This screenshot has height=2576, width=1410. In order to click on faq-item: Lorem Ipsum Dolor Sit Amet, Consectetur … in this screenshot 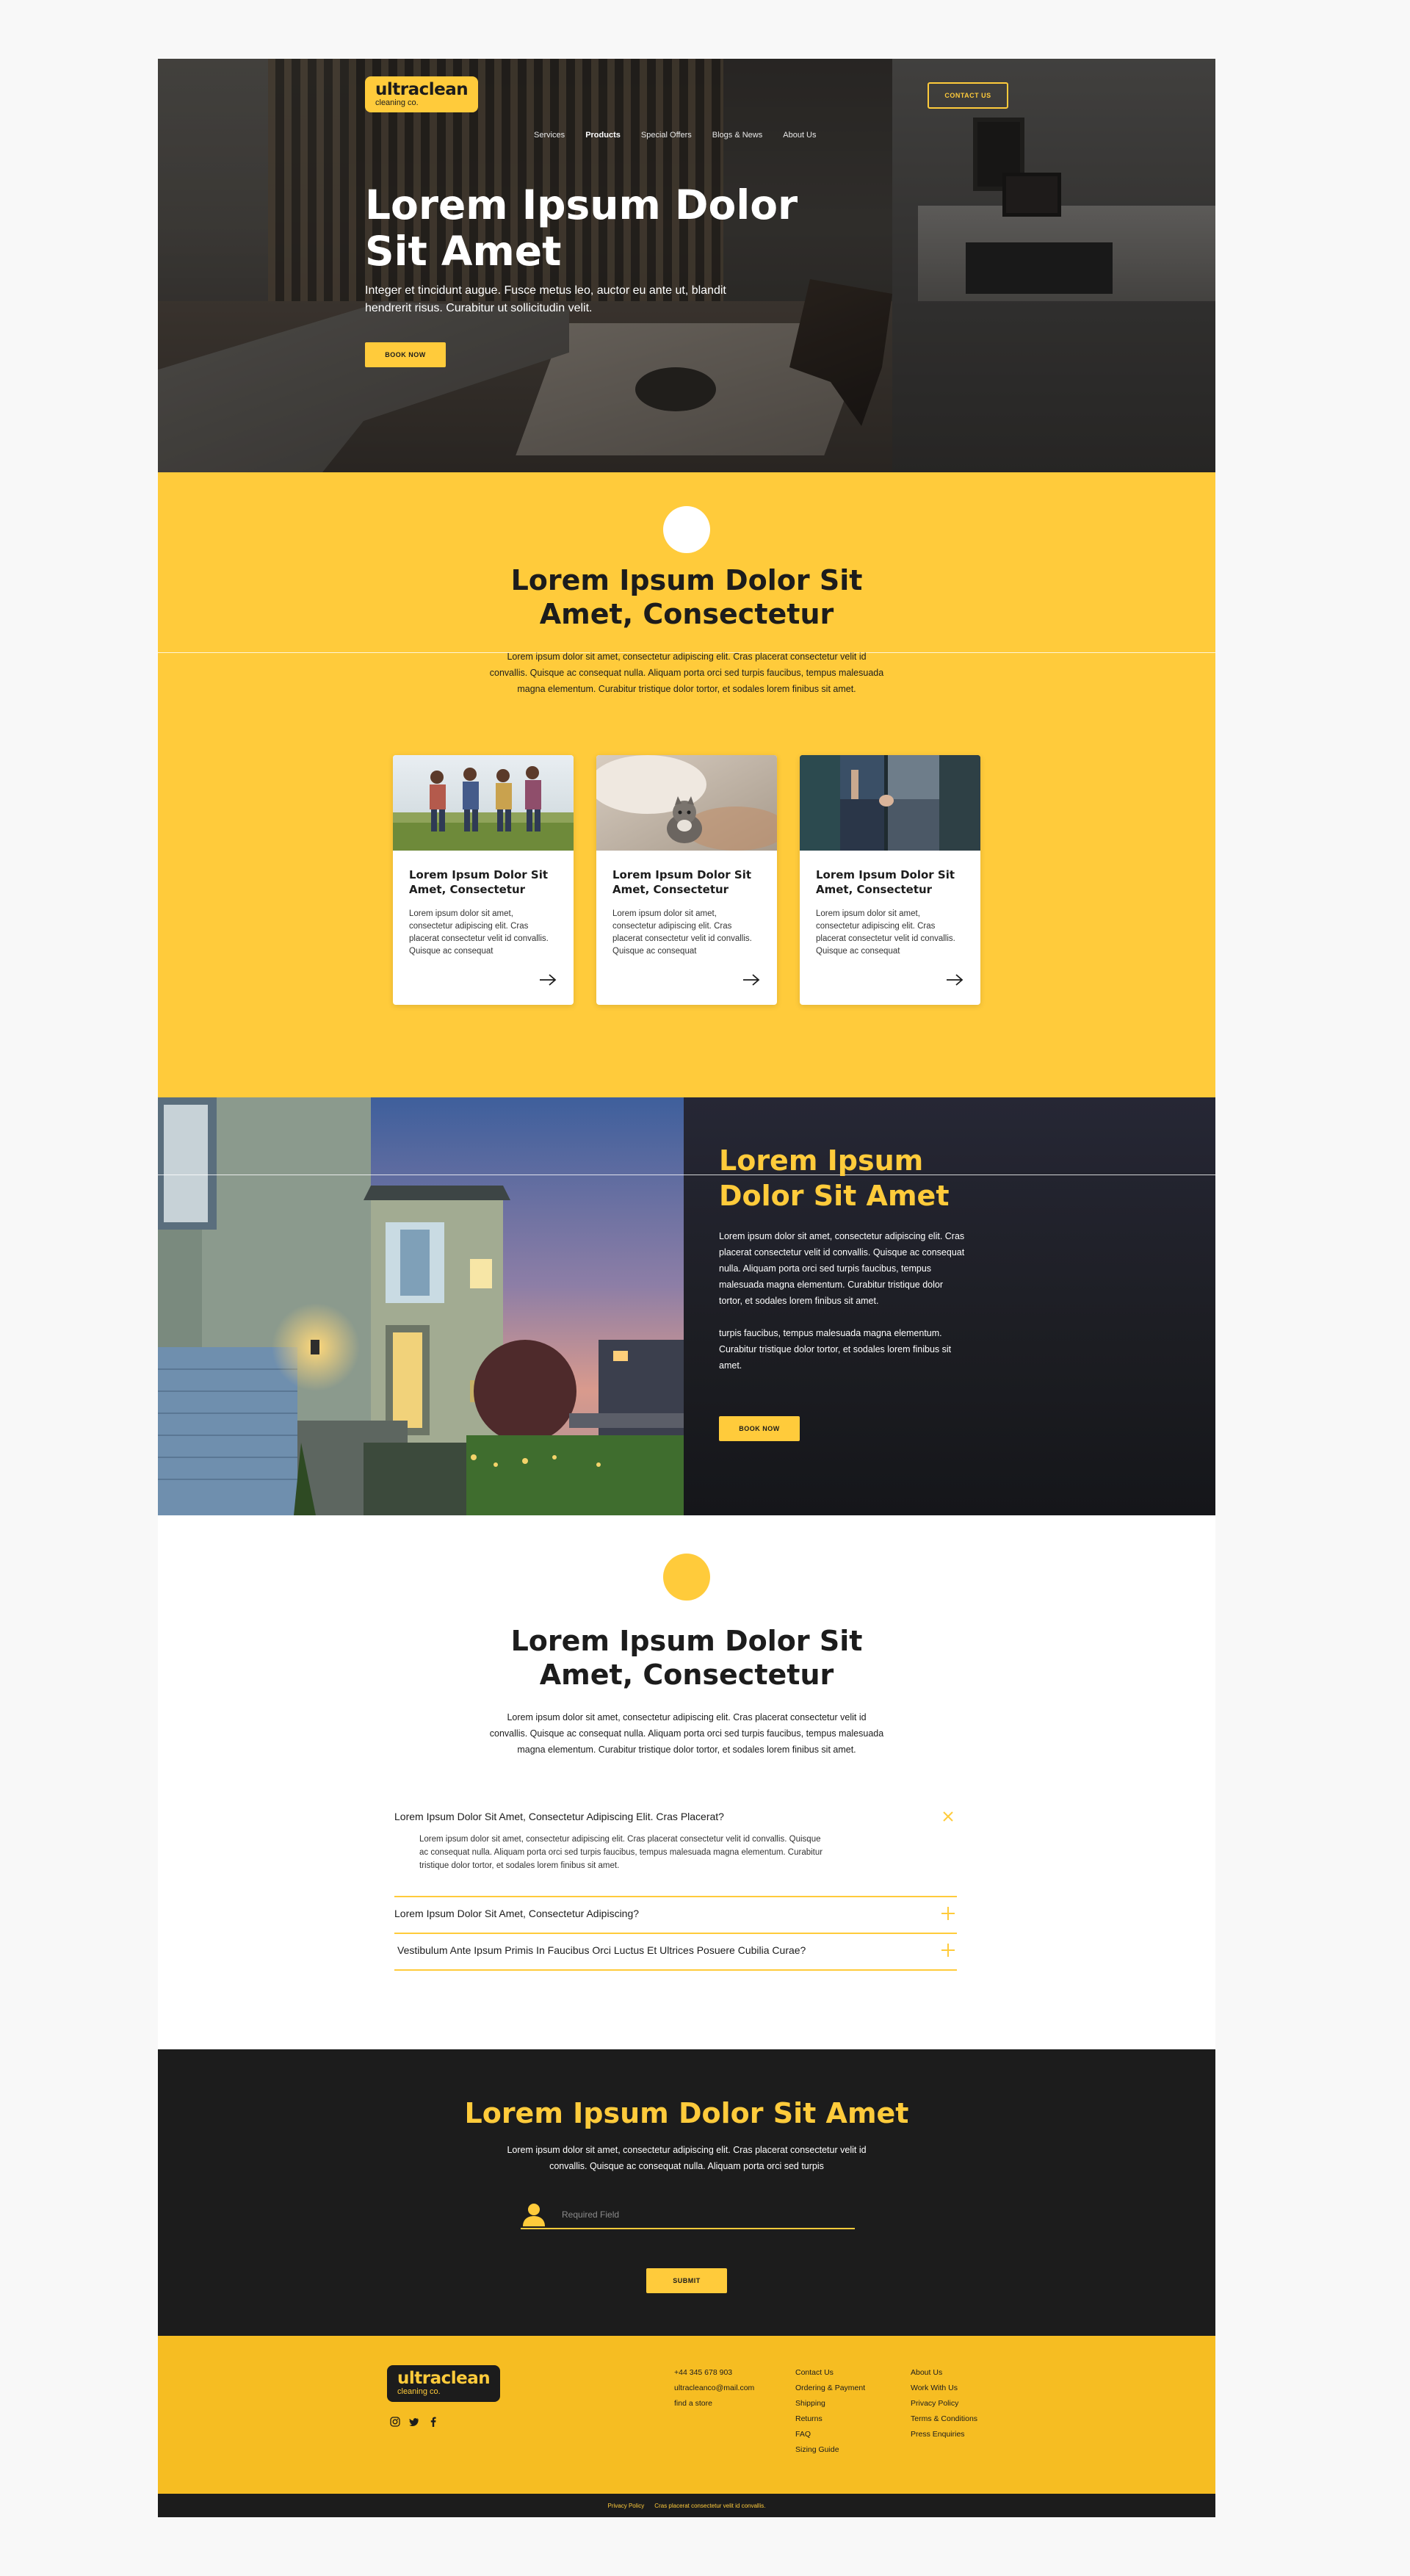, I will do `click(675, 1920)`.